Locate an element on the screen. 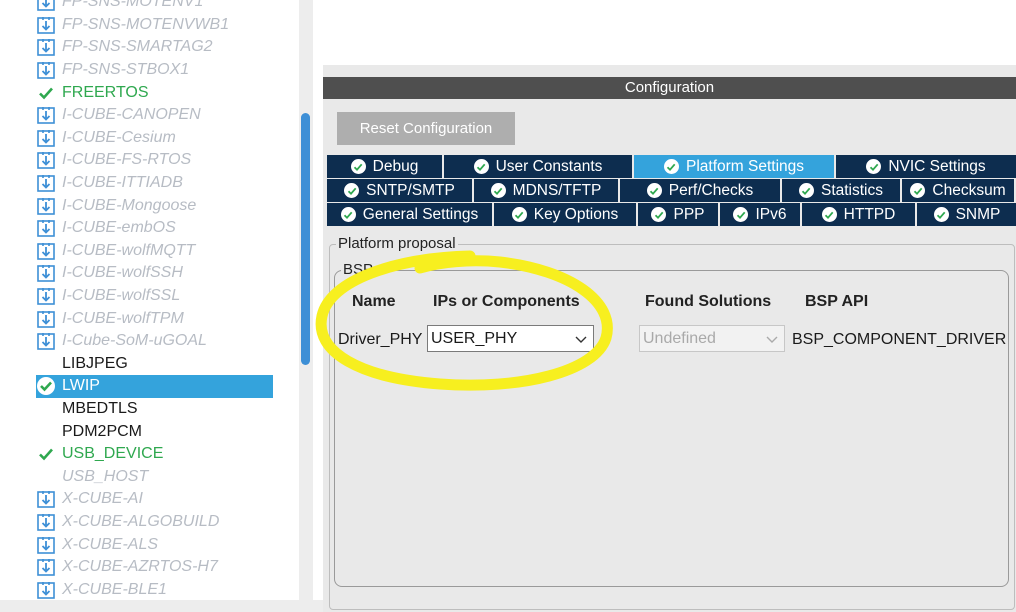  tree-item-label: USB_HOST is located at coordinates (105, 476).